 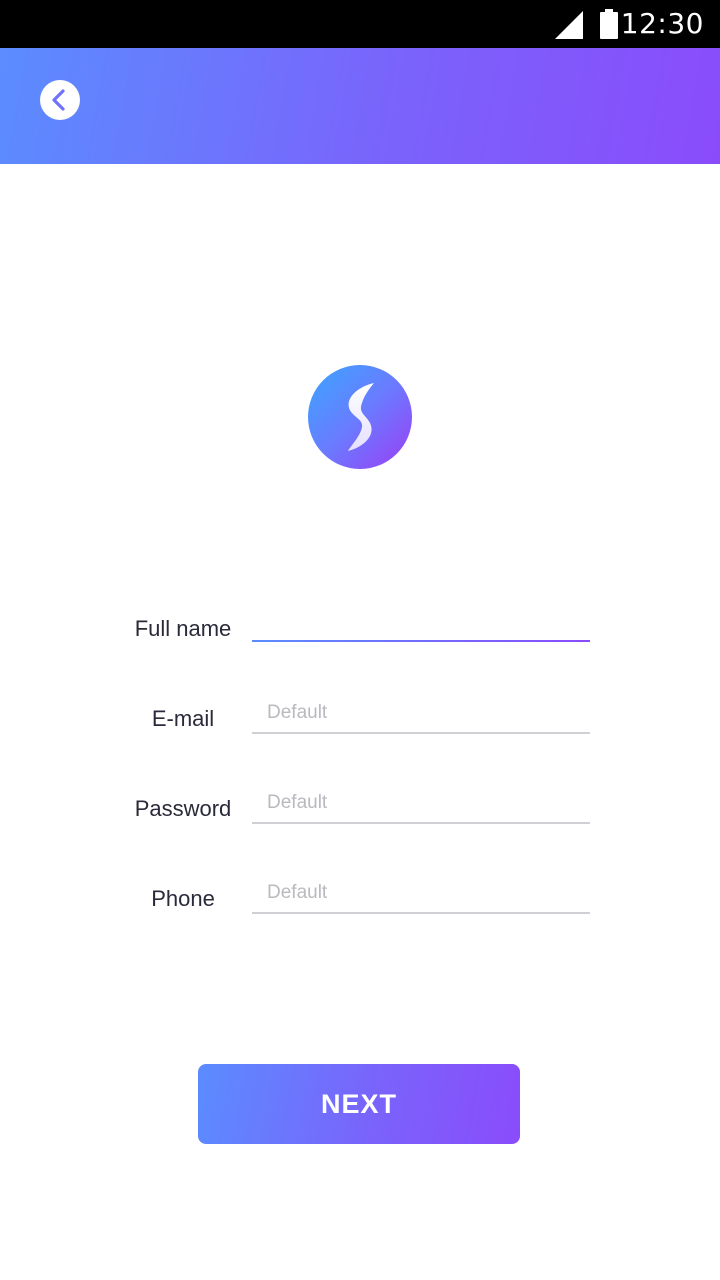 I want to click on email-field, so click(x=421, y=714).